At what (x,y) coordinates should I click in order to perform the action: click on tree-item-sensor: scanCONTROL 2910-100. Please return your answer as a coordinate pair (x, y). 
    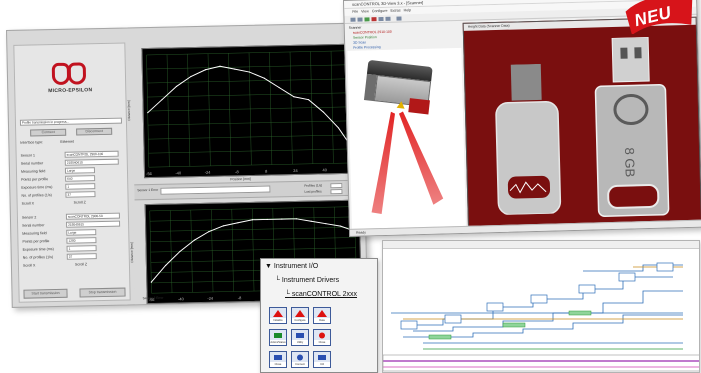
    Looking at the image, I should click on (372, 32).